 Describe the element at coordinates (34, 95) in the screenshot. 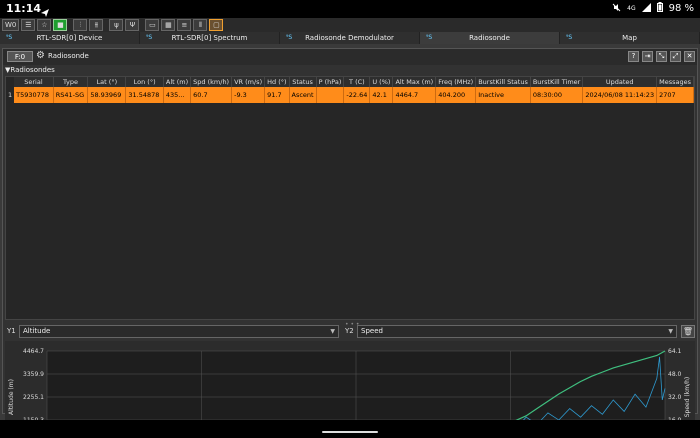

I see `cell-serial: T5930778` at that location.